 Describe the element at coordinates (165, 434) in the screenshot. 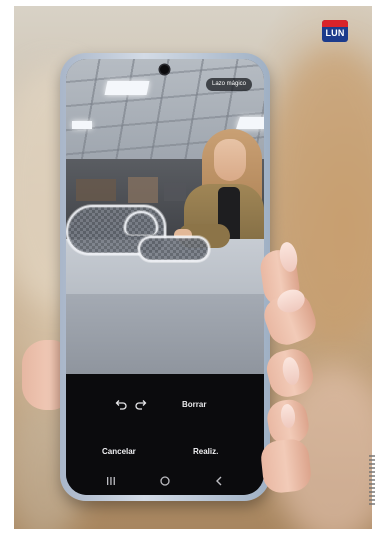

I see `edit-controls: Borrar Cancelar Realiz.` at that location.